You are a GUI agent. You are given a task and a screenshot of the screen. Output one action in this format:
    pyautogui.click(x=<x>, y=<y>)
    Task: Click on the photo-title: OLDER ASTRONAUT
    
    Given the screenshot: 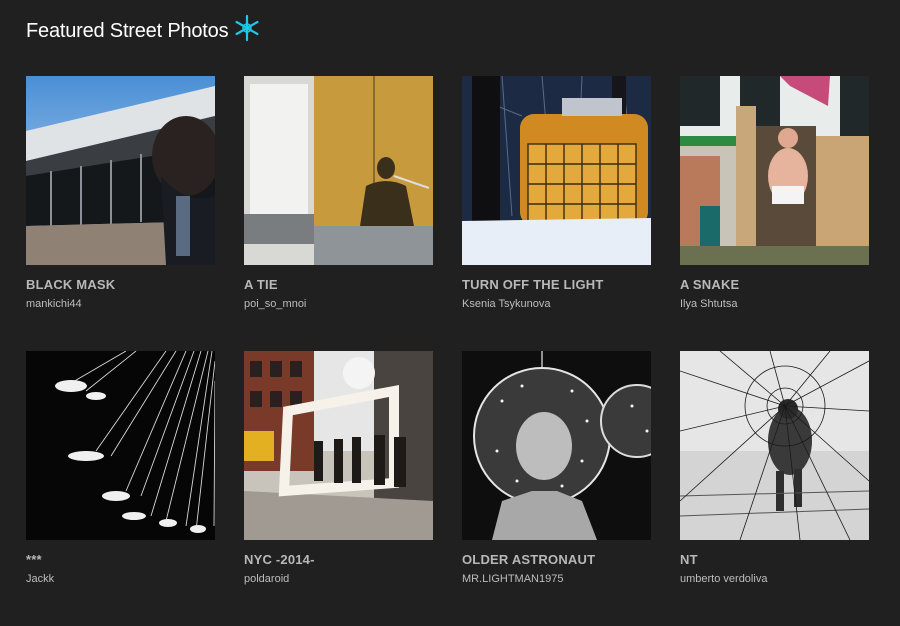 What is the action you would take?
    pyautogui.click(x=556, y=559)
    